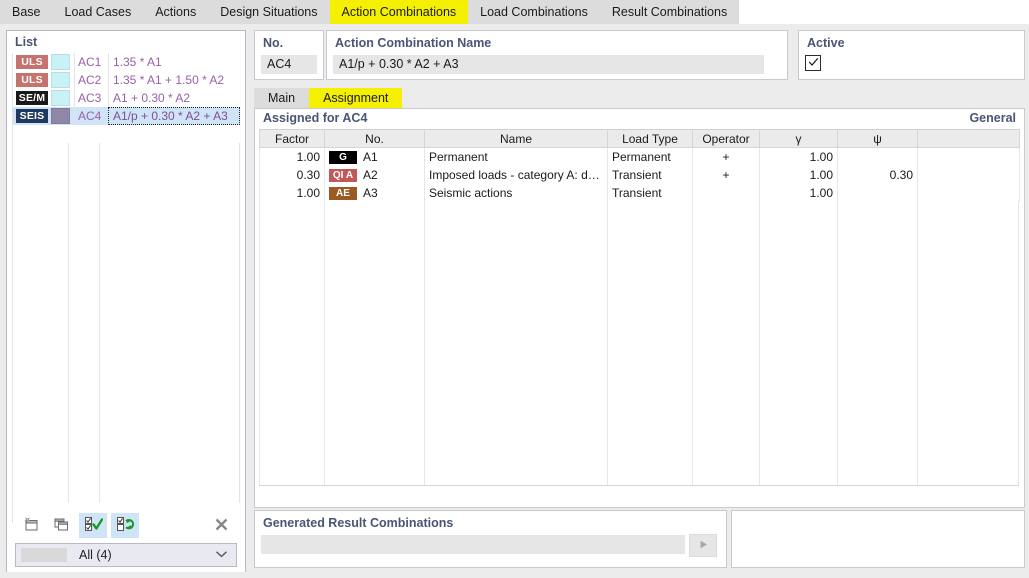  Describe the element at coordinates (473, 544) in the screenshot. I see `generated-value-field` at that location.